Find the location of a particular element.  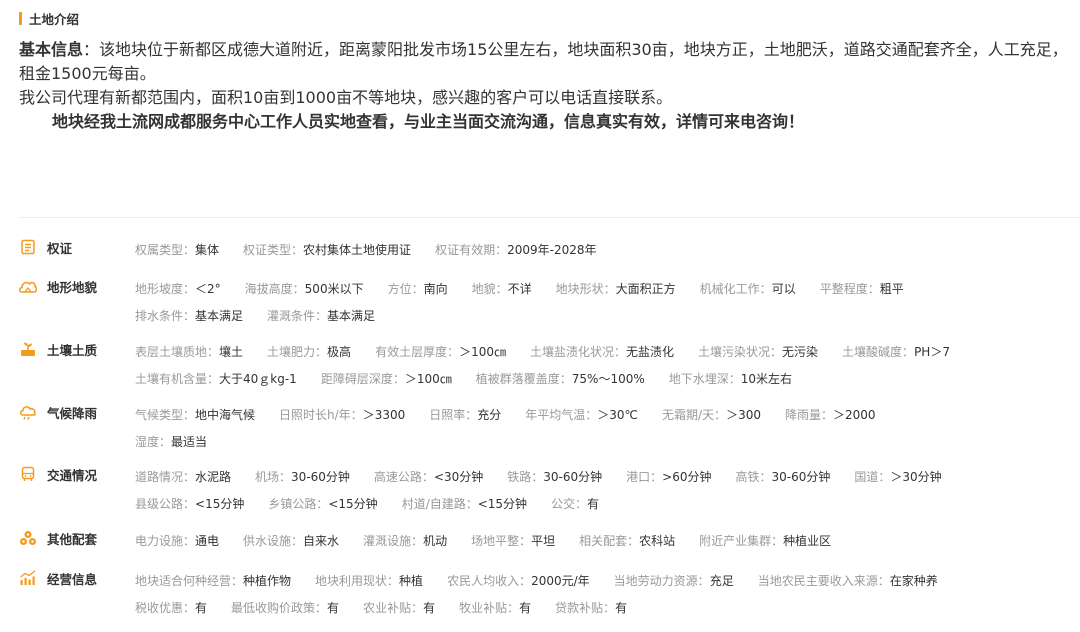

field-item: 地块形状： 大面积正方 is located at coordinates (616, 288).